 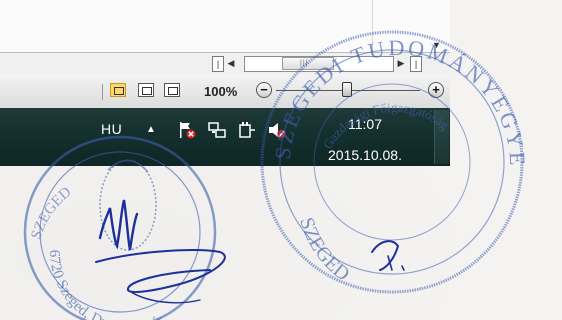 I want to click on zoom-level: 100%, so click(x=220, y=91).